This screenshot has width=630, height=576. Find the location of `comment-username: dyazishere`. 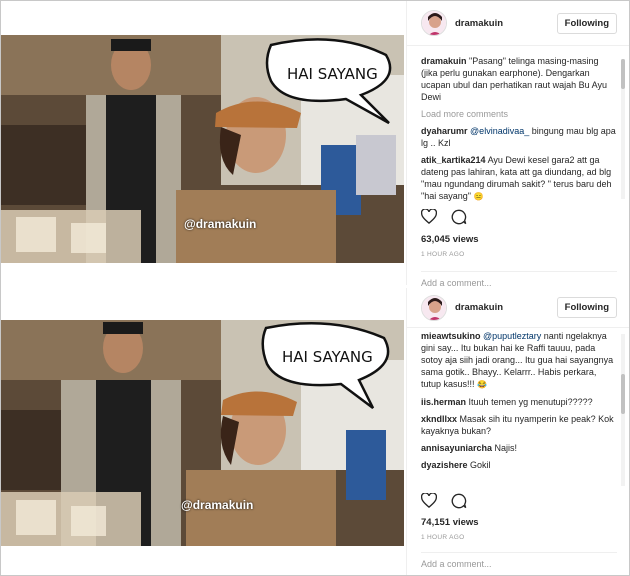

comment-username: dyazishere is located at coordinates (444, 465).